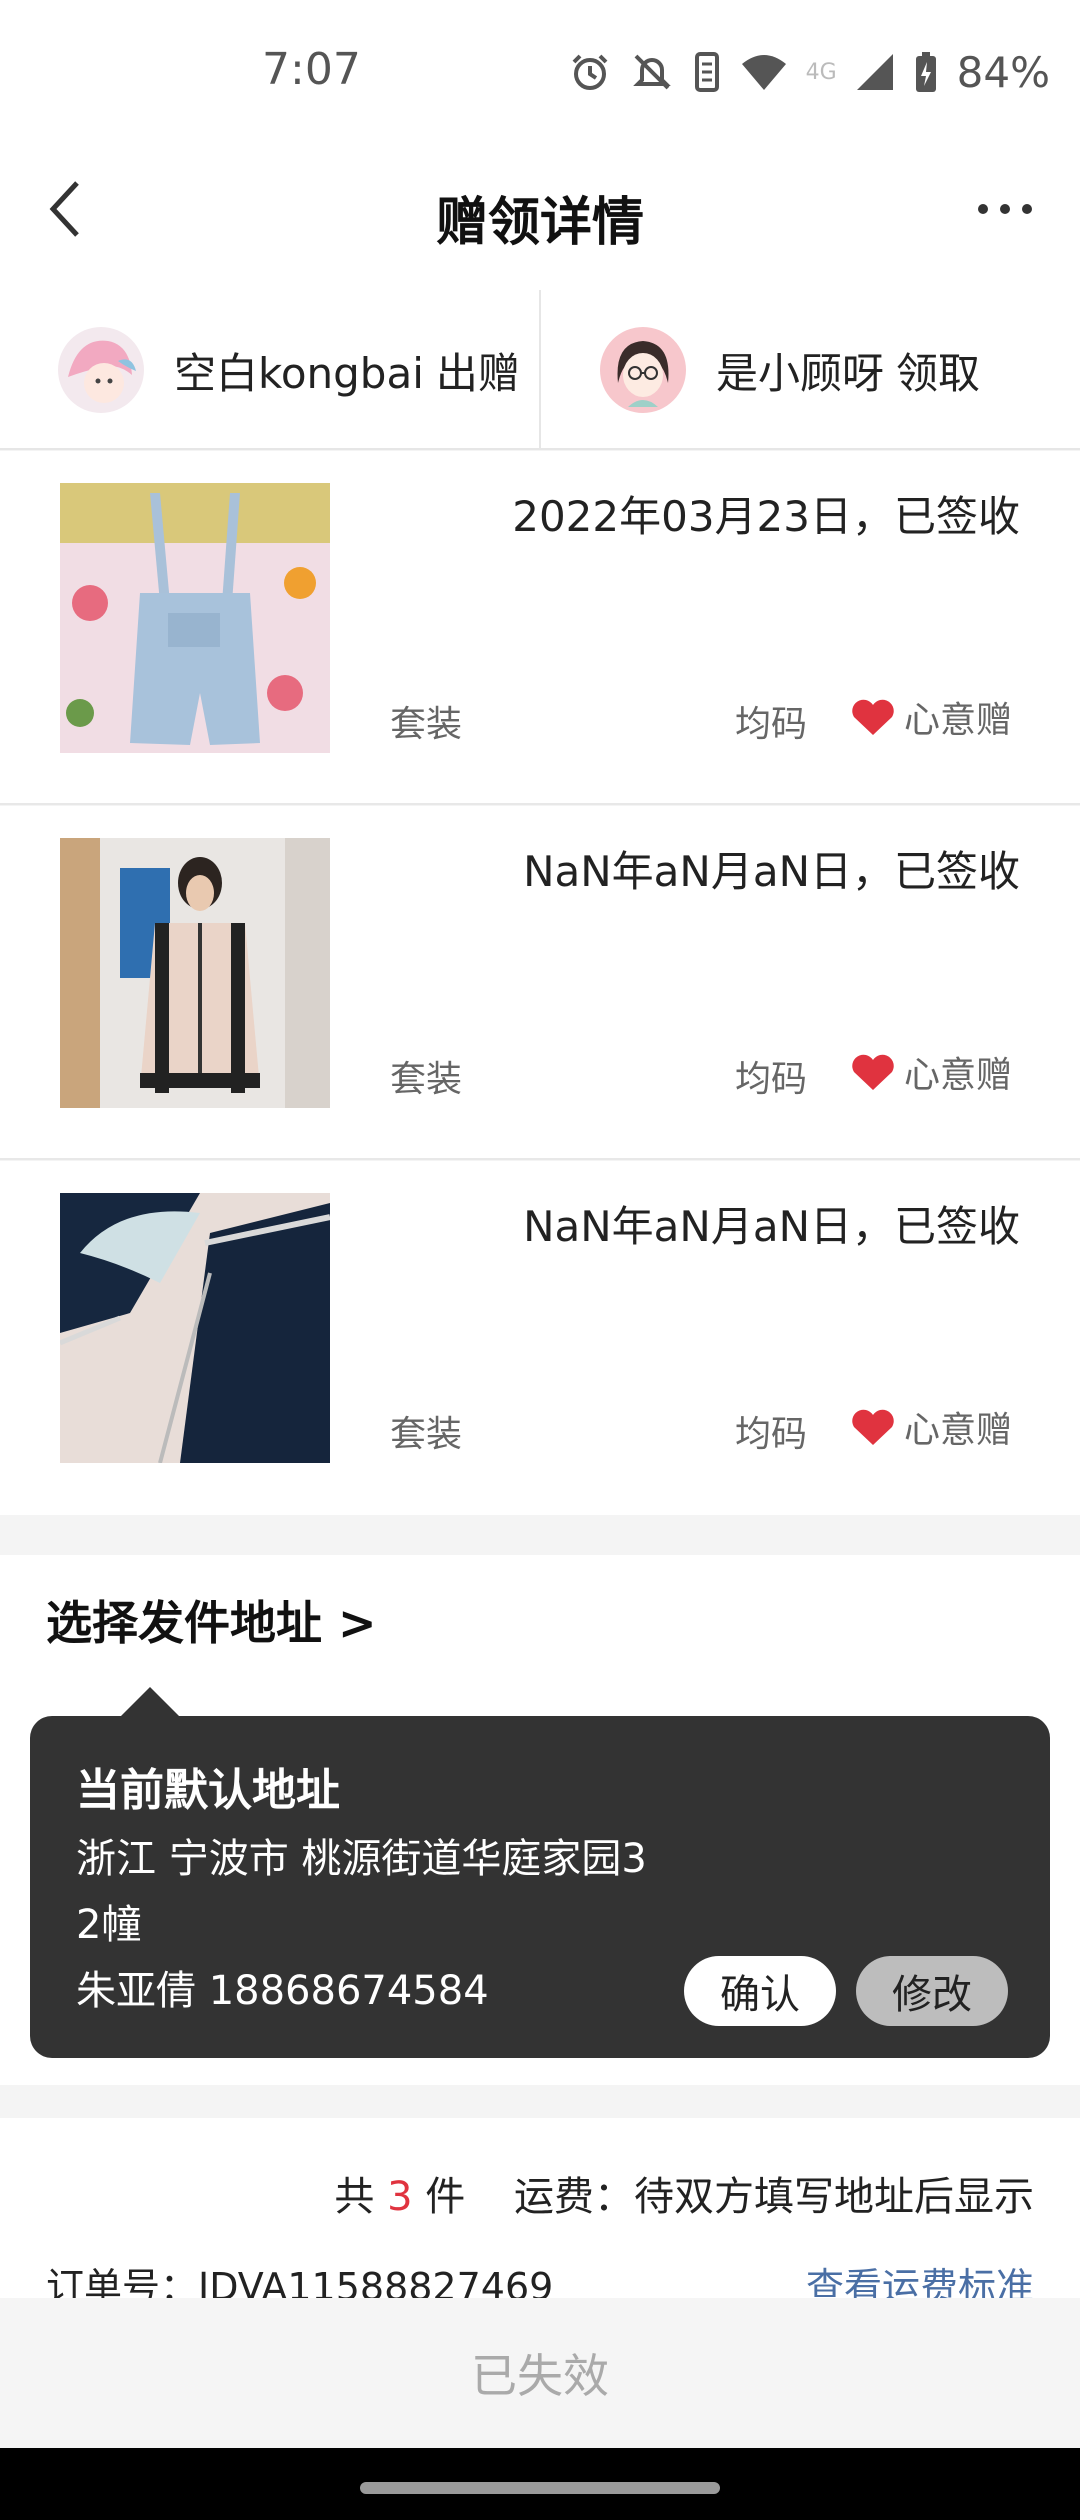 The width and height of the screenshot is (1080, 2520). What do you see at coordinates (652, 72) in the screenshot?
I see `mute-icon` at bounding box center [652, 72].